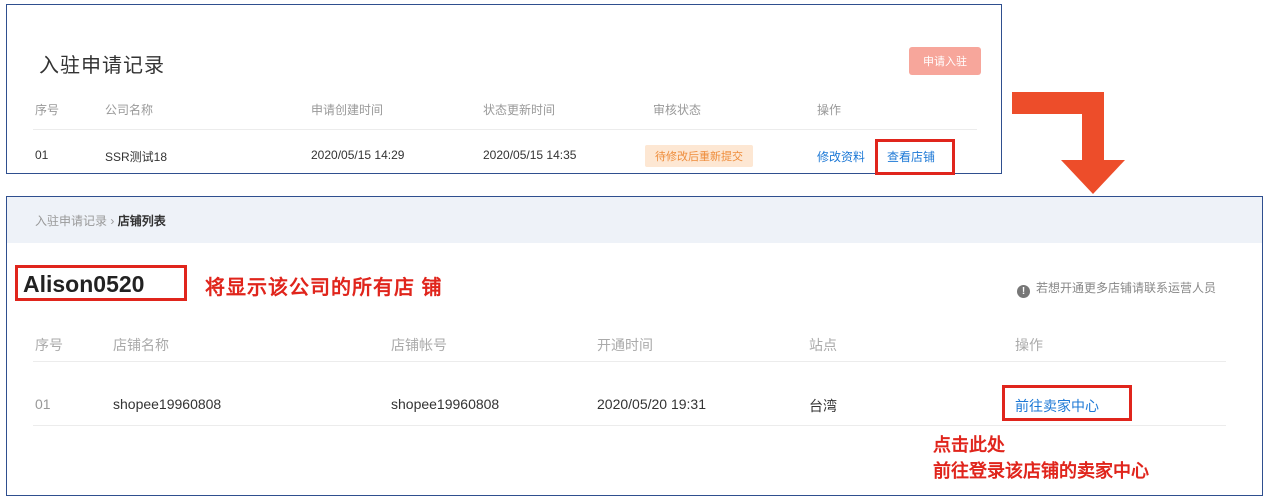  Describe the element at coordinates (1023, 291) in the screenshot. I see `info-icon: !` at that location.